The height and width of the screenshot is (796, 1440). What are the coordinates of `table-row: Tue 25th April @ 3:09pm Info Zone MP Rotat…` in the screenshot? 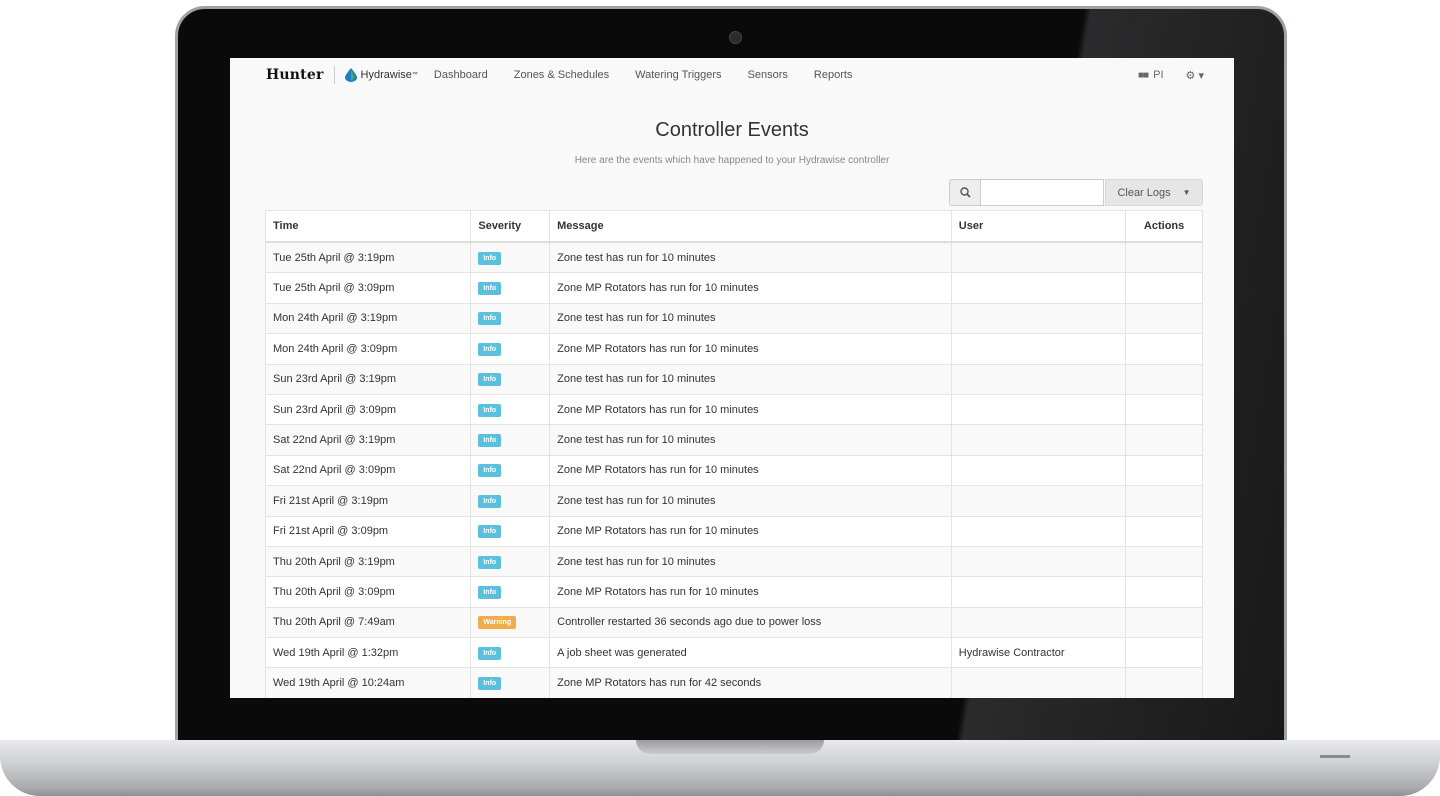 It's located at (733, 288).